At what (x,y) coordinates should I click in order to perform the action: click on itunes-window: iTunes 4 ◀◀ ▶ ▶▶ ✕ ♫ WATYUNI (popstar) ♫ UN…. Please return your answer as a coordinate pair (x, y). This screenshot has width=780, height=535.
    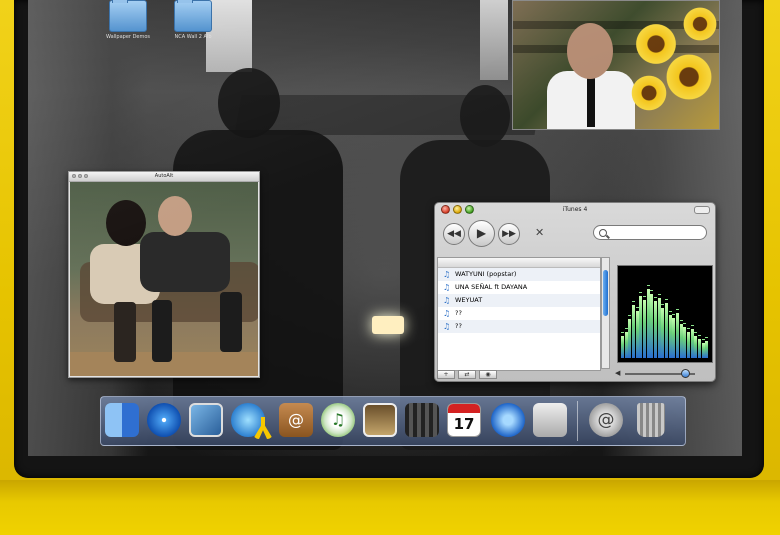
    Looking at the image, I should click on (575, 292).